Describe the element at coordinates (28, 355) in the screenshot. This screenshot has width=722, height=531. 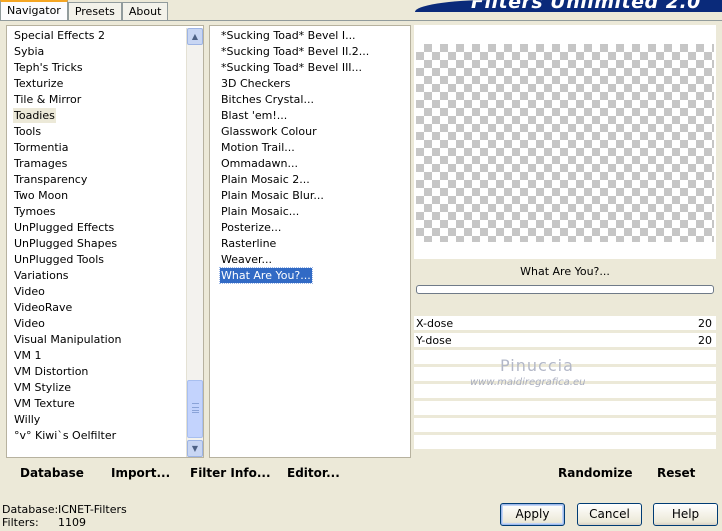
I see `category-item-vm-1: VM 1` at that location.